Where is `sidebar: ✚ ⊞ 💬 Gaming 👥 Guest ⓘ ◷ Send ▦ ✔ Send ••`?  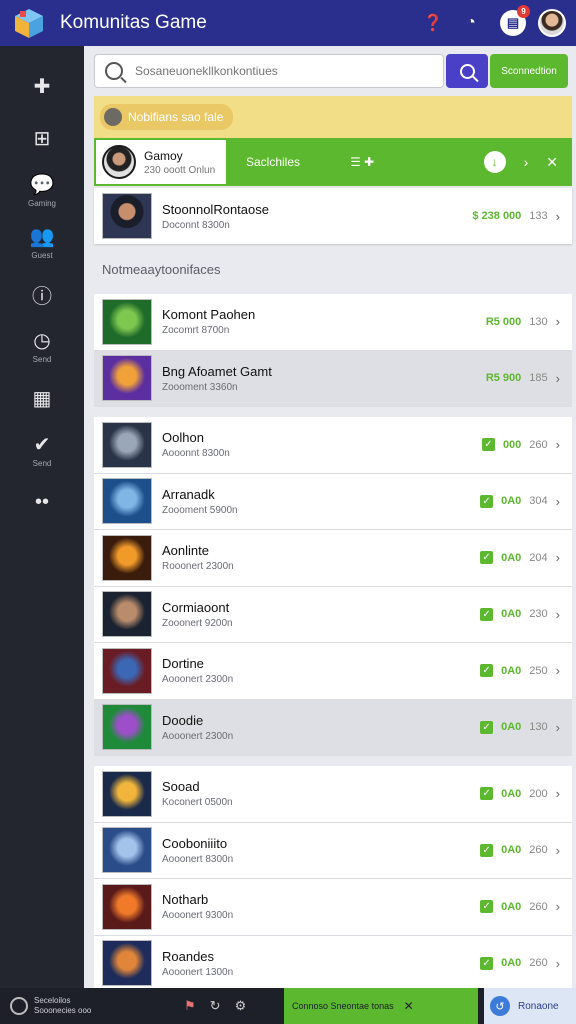 sidebar: ✚ ⊞ 💬 Gaming 👥 Guest ⓘ ◷ Send ▦ ✔ Send •• is located at coordinates (42, 517).